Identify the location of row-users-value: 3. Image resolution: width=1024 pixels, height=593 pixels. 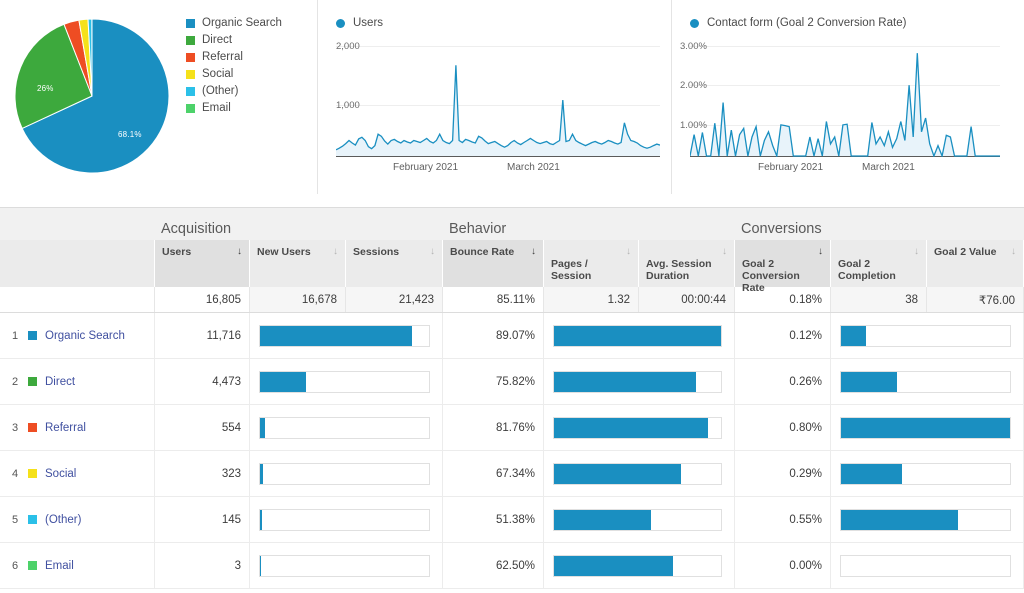
(202, 565).